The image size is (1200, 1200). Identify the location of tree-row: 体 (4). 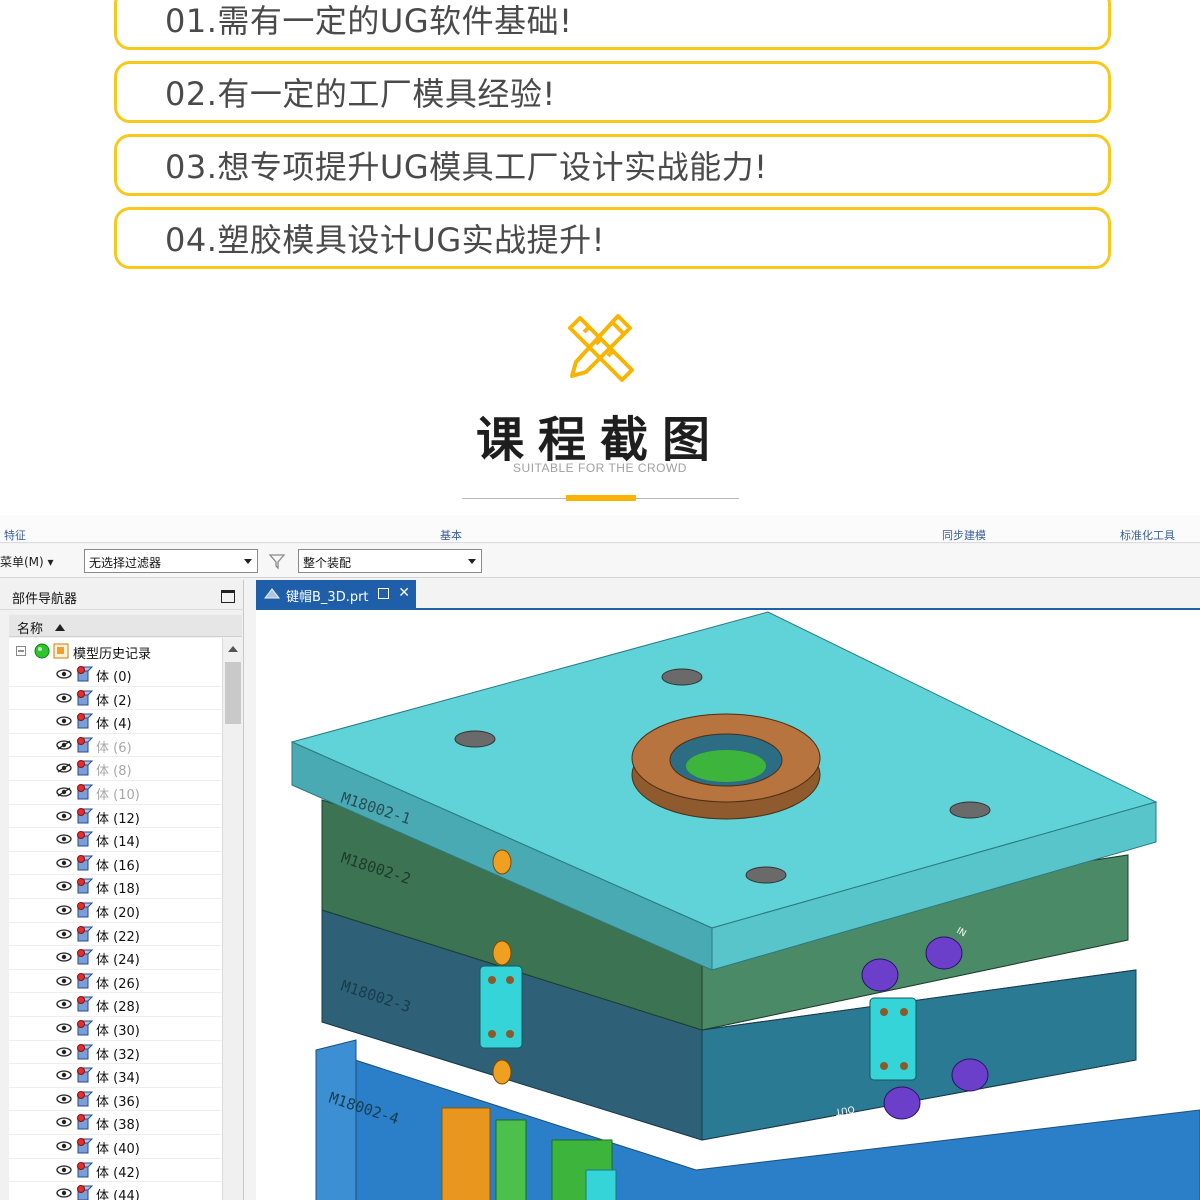
(115, 722).